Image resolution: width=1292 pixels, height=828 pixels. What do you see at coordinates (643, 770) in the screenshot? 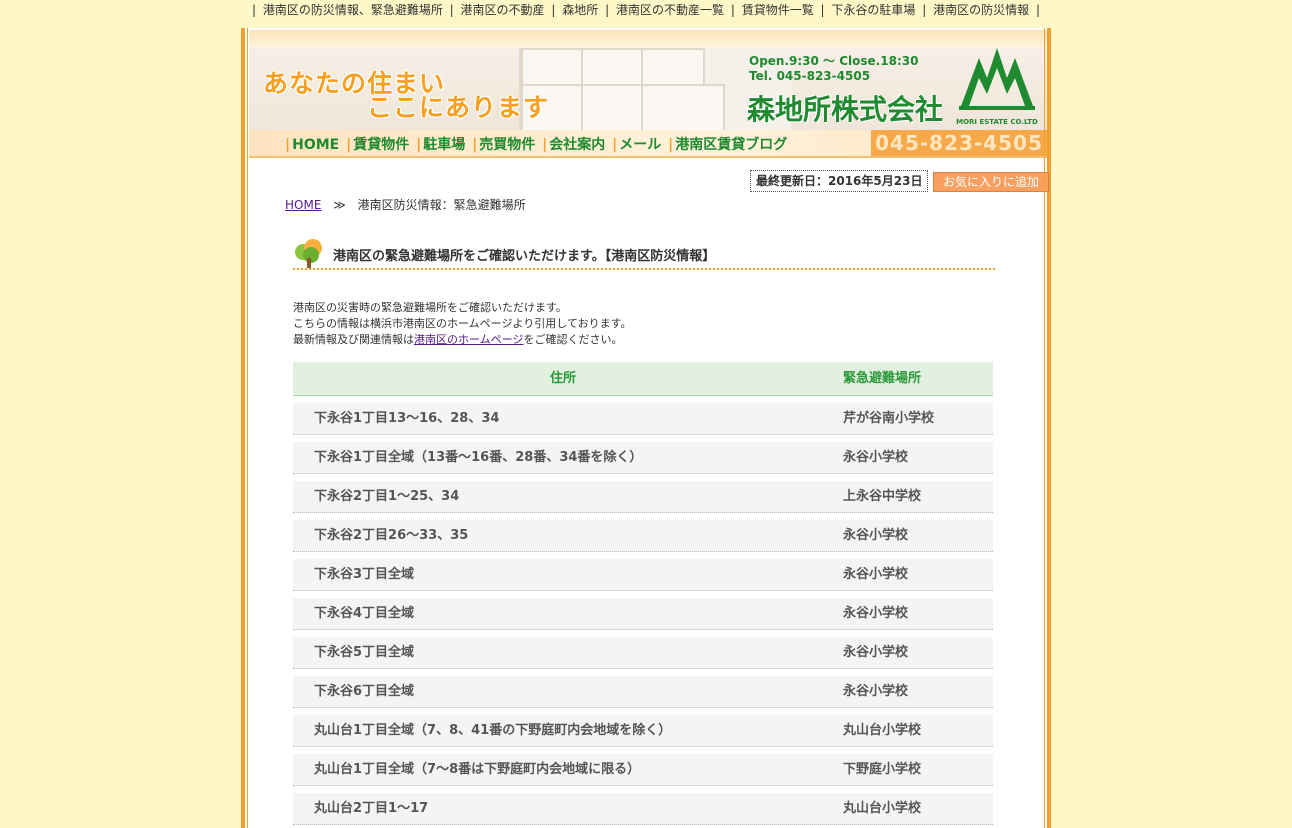
I see `table-row: 丸山台1丁目全域（7〜8番は下野庭町内会地域に限る） 下野庭小学校` at bounding box center [643, 770].